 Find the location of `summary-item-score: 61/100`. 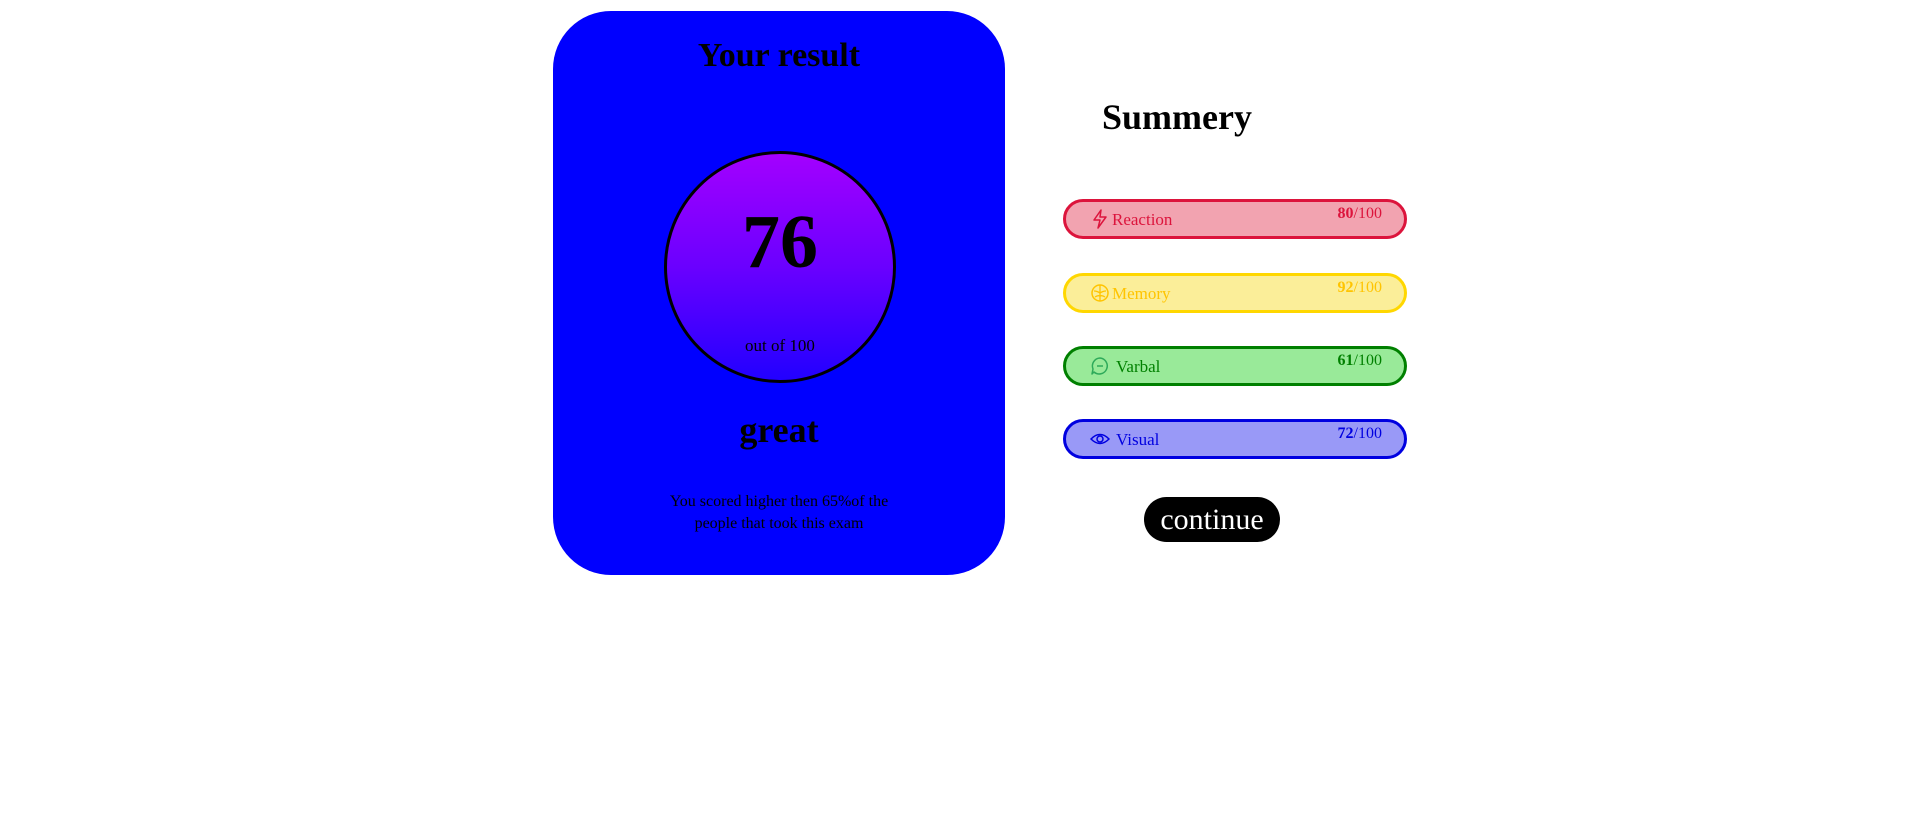

summary-item-score: 61/100 is located at coordinates (1359, 360).